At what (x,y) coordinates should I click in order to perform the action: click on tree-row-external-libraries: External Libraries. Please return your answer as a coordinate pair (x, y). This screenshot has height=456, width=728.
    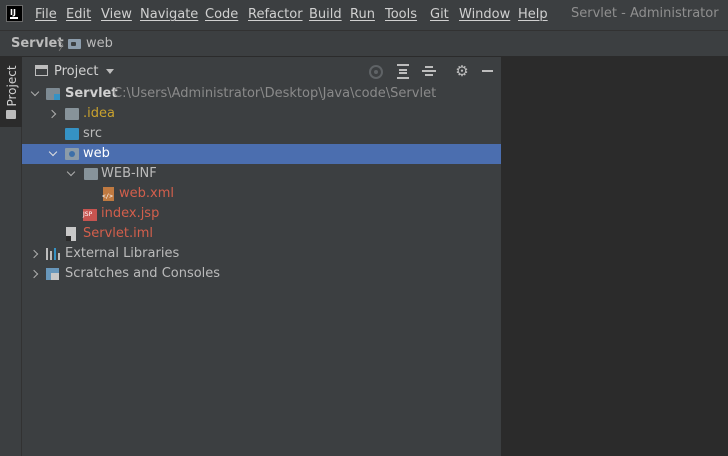
    Looking at the image, I should click on (261, 254).